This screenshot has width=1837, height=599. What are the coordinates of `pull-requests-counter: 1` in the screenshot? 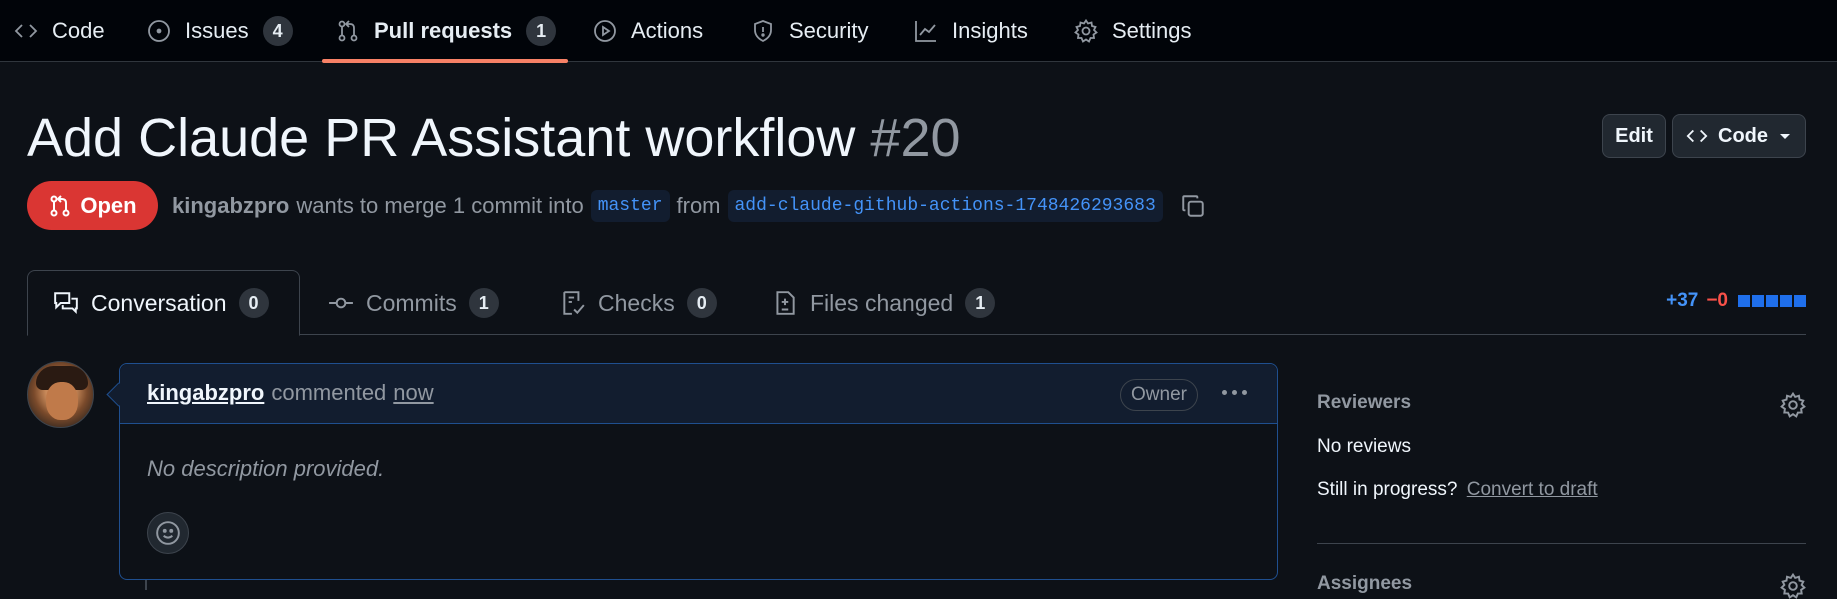 It's located at (541, 31).